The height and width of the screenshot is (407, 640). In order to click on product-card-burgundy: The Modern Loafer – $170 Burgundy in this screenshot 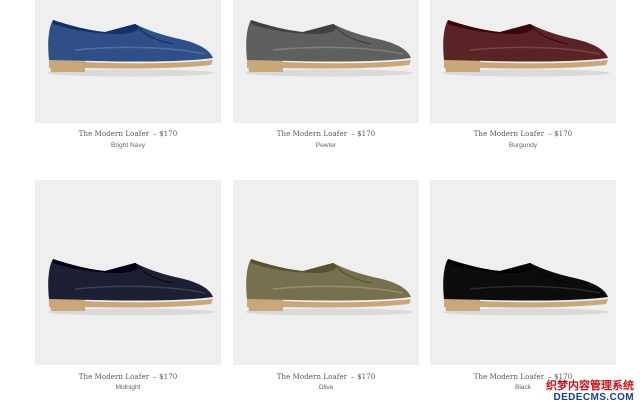, I will do `click(523, 79)`.